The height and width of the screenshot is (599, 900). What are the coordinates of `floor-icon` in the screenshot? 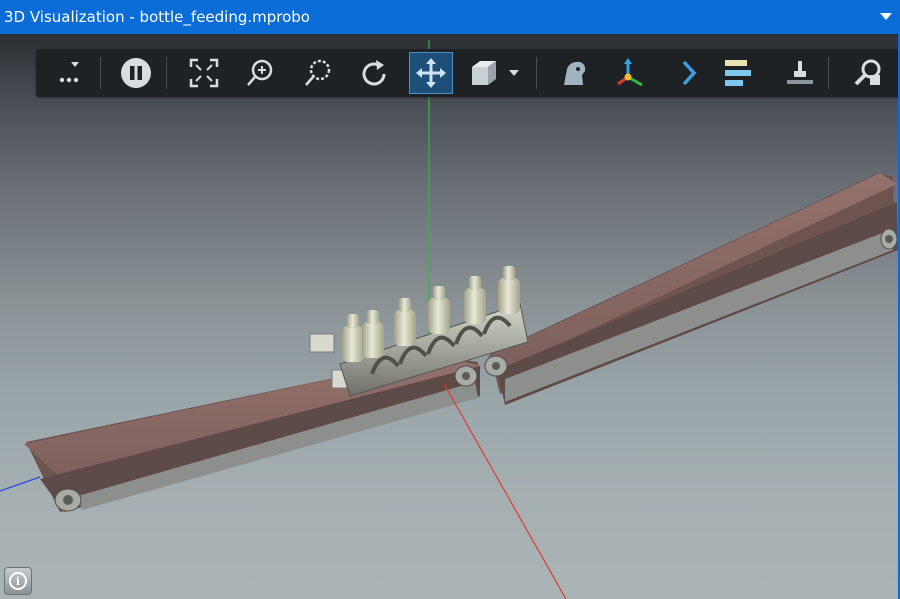 It's located at (800, 73).